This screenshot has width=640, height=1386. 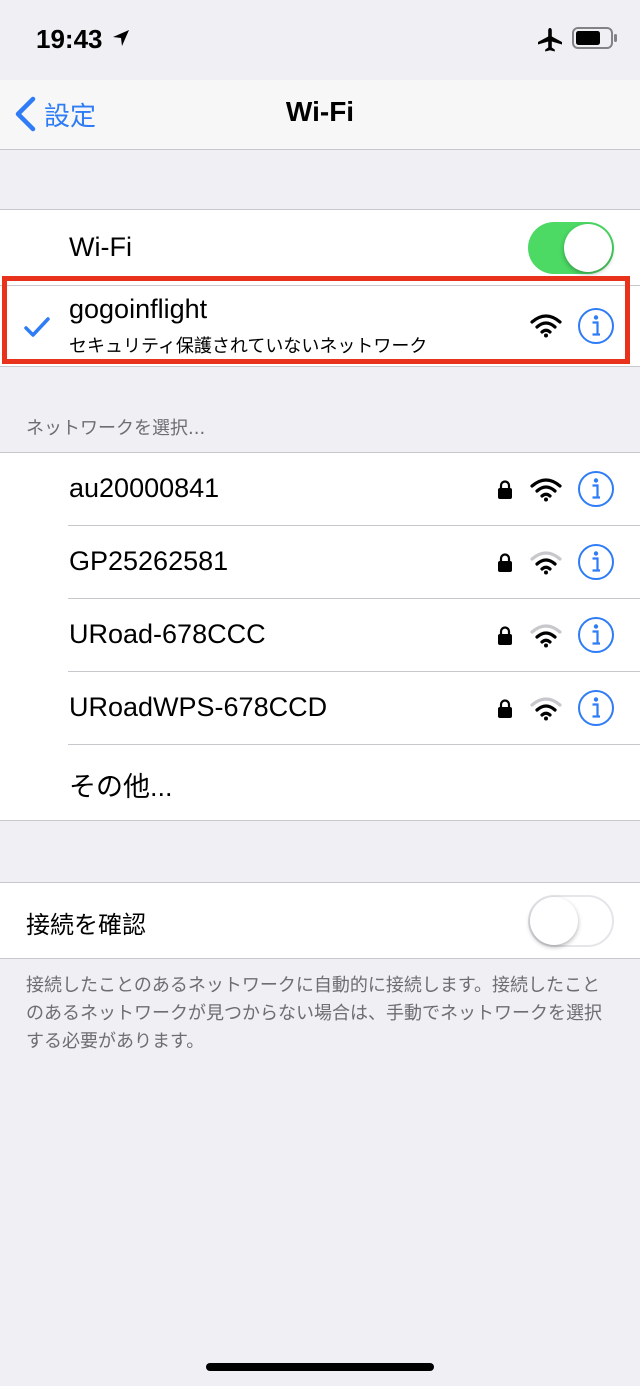 I want to click on ask-to-join-toggle, so click(x=571, y=921).